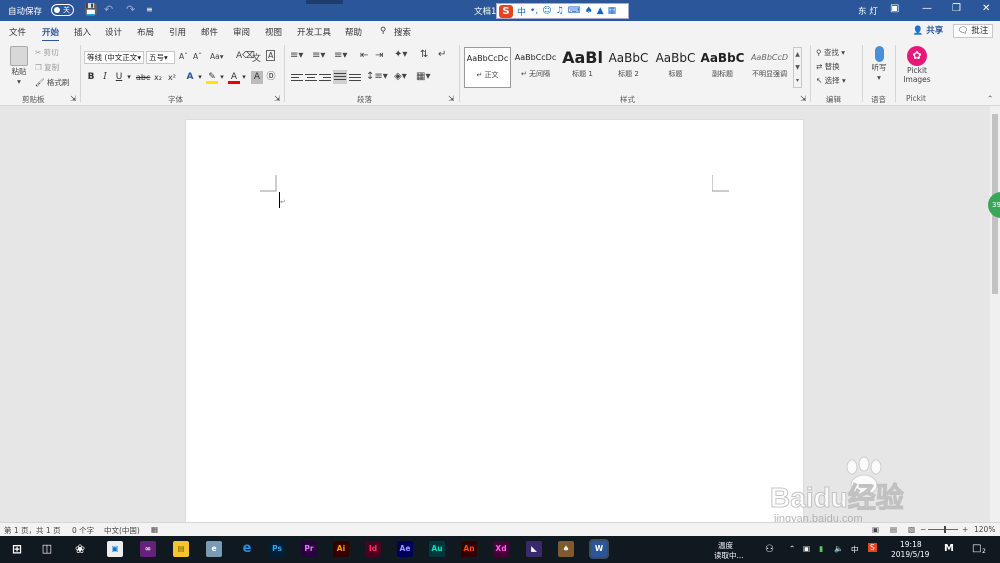 This screenshot has width=1000, height=563. What do you see at coordinates (562, 11) in the screenshot?
I see `ime-toolbar: S 中 •, ☺ ♫ ⌨ ♠ ▲ ▦` at bounding box center [562, 11].